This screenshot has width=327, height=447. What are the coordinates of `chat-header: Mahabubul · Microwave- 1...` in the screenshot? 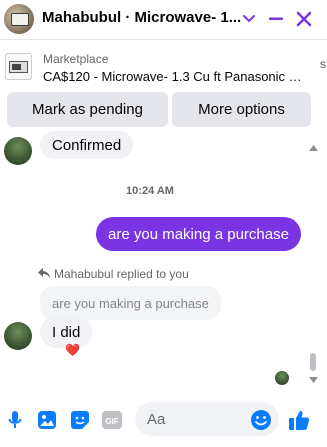 It's located at (163, 20).